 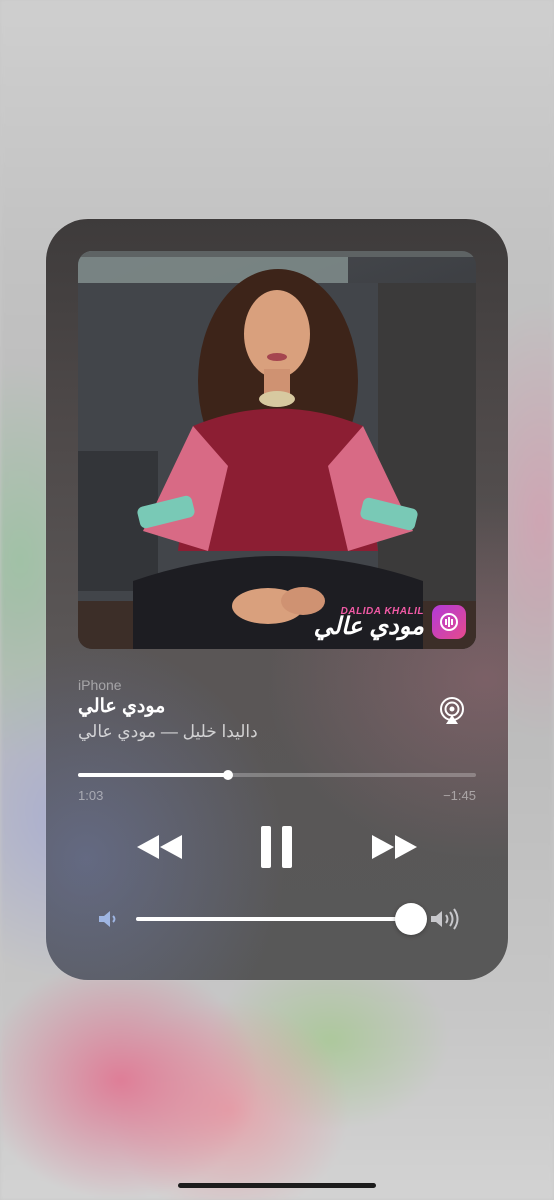 I want to click on elapsed-time: 1:03, so click(x=91, y=795).